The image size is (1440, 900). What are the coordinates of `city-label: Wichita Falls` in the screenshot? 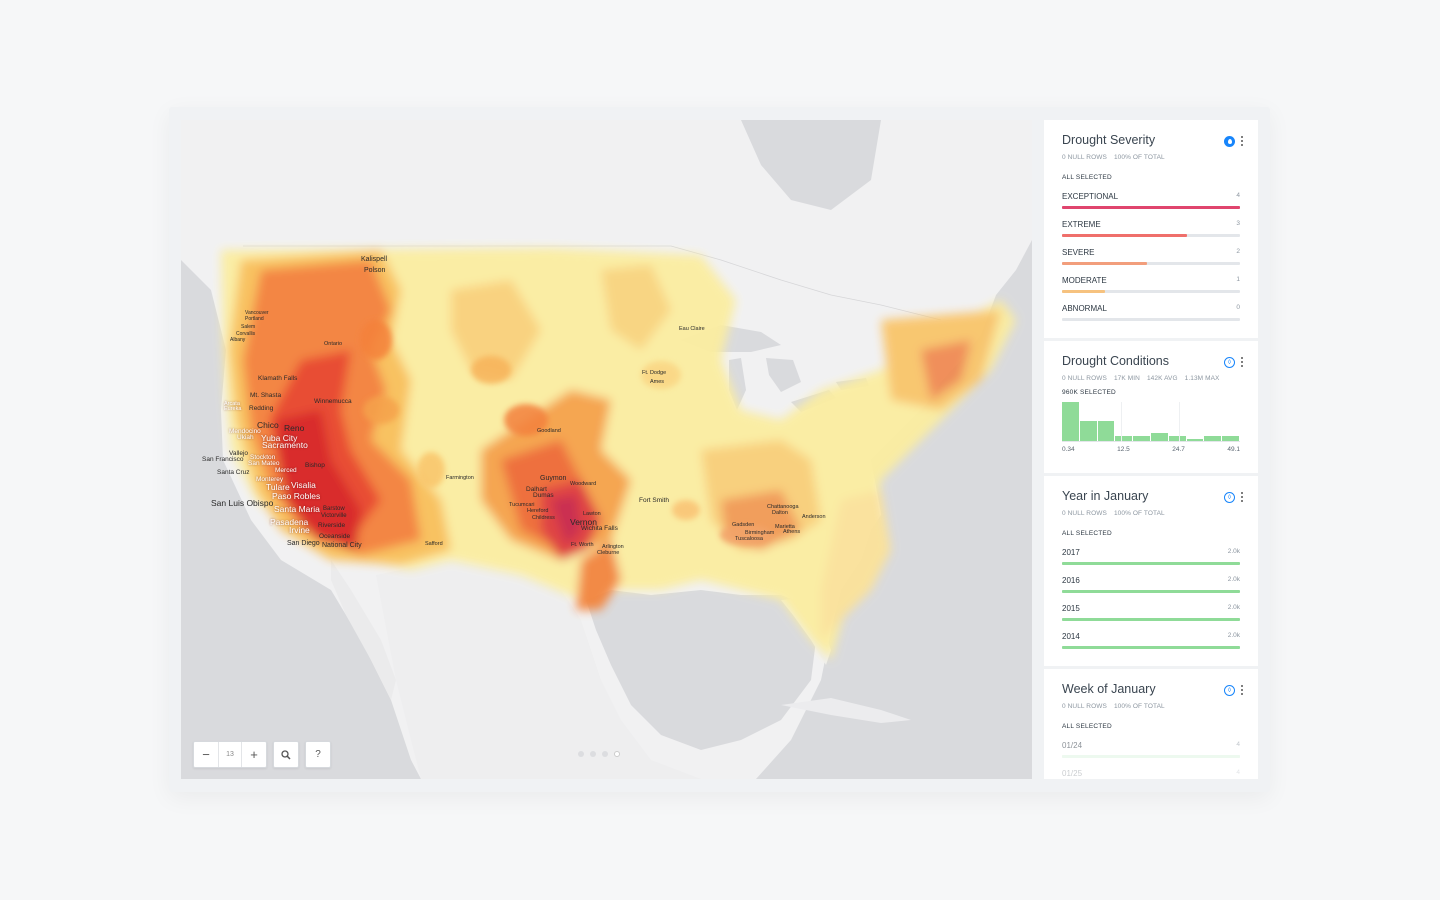 It's located at (599, 528).